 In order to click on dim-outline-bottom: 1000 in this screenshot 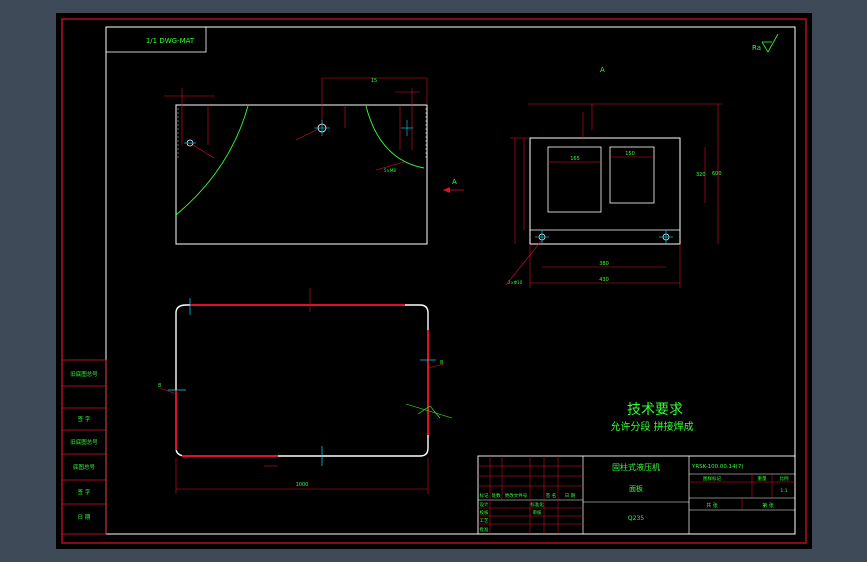, I will do `click(302, 485)`.